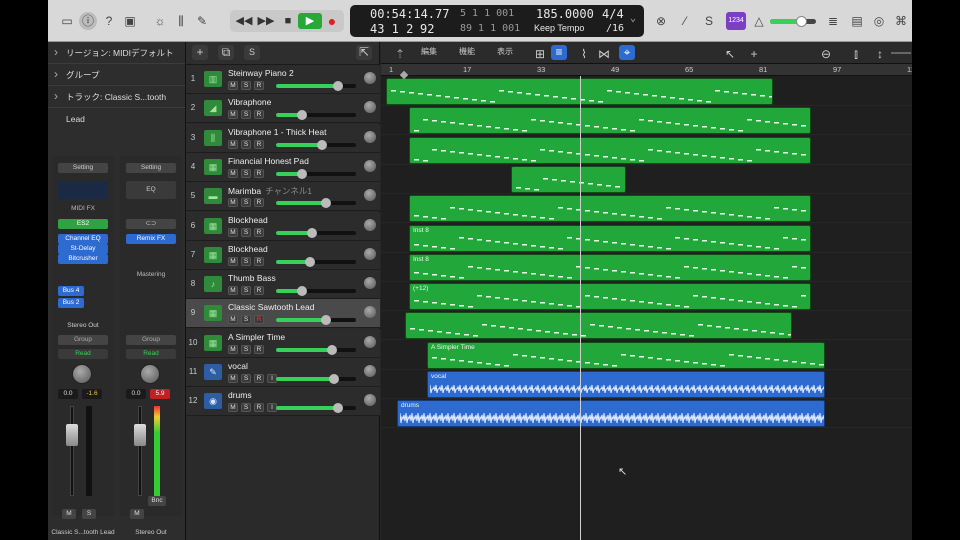 The height and width of the screenshot is (540, 960). I want to click on track-name: Financial Honest Pad, so click(268, 161).